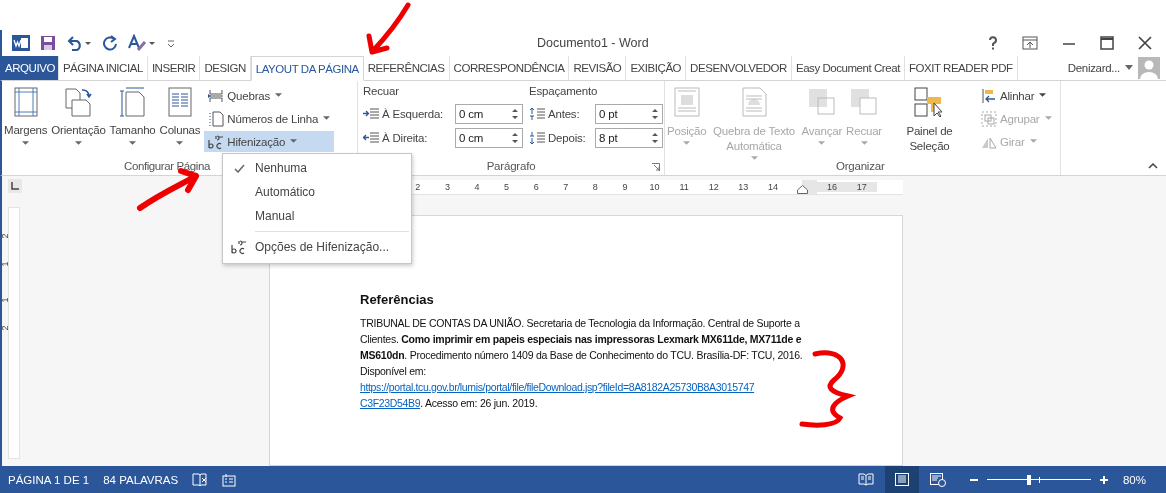 The image size is (1166, 493). What do you see at coordinates (564, 114) in the screenshot?
I see `field-label: Antes:` at bounding box center [564, 114].